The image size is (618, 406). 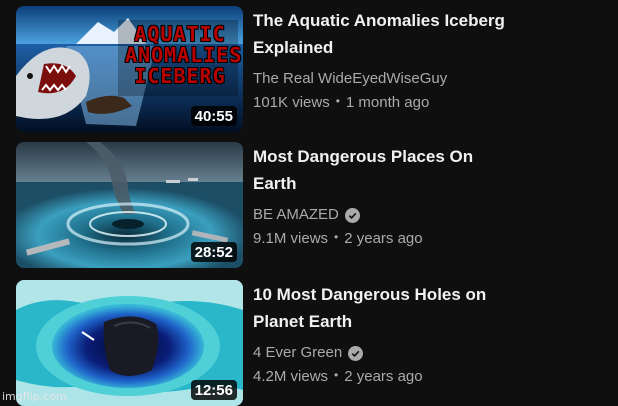 I want to click on thumbnail-text-line: AQUATIC, so click(x=180, y=34).